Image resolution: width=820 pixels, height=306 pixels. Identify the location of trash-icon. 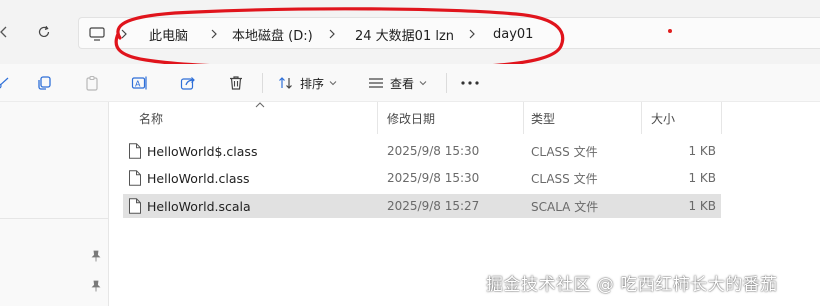
(236, 83).